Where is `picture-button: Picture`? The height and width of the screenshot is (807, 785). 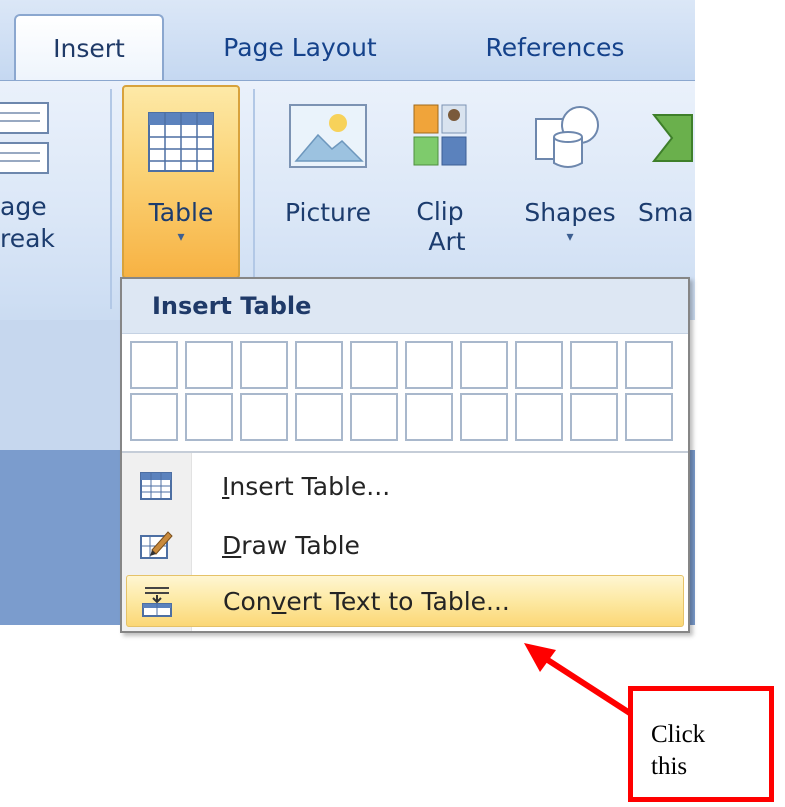 picture-button: Picture is located at coordinates (328, 165).